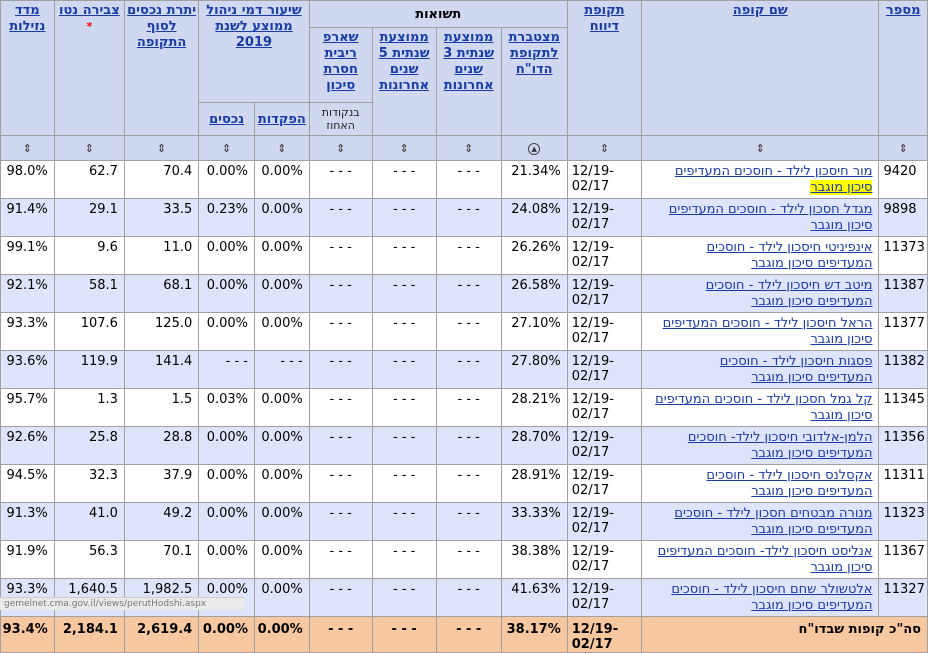  Describe the element at coordinates (789, 285) in the screenshot. I see `fund-name-link: מיטב דש חיסכון לילד - חוסכים` at that location.